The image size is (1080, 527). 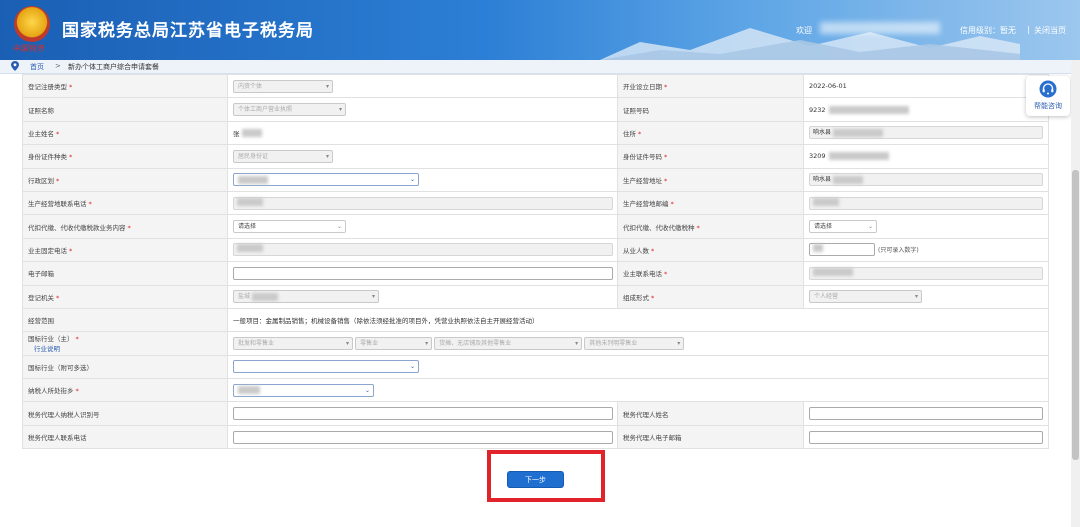 What do you see at coordinates (817, 156) in the screenshot?
I see `id-no-value: 3209` at bounding box center [817, 156].